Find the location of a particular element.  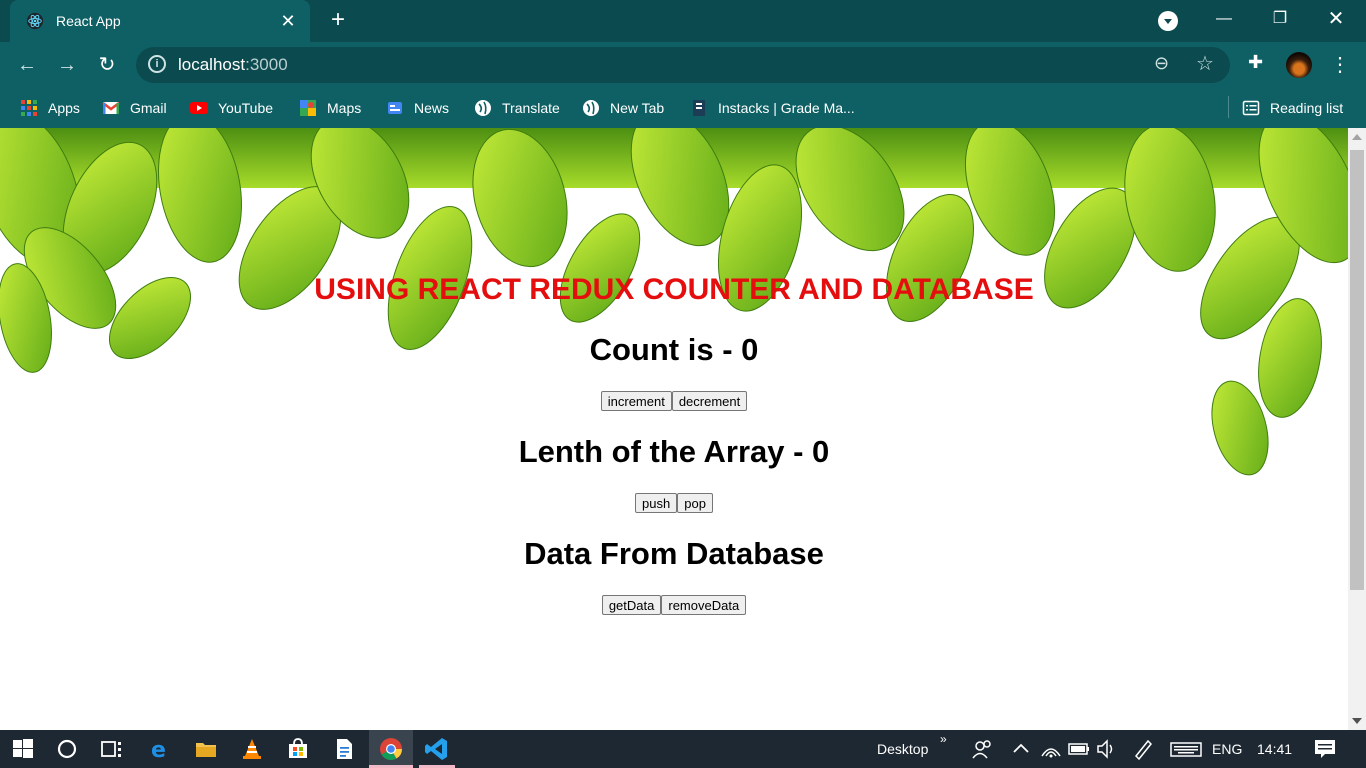

reading-list-icon is located at coordinates (1251, 108).